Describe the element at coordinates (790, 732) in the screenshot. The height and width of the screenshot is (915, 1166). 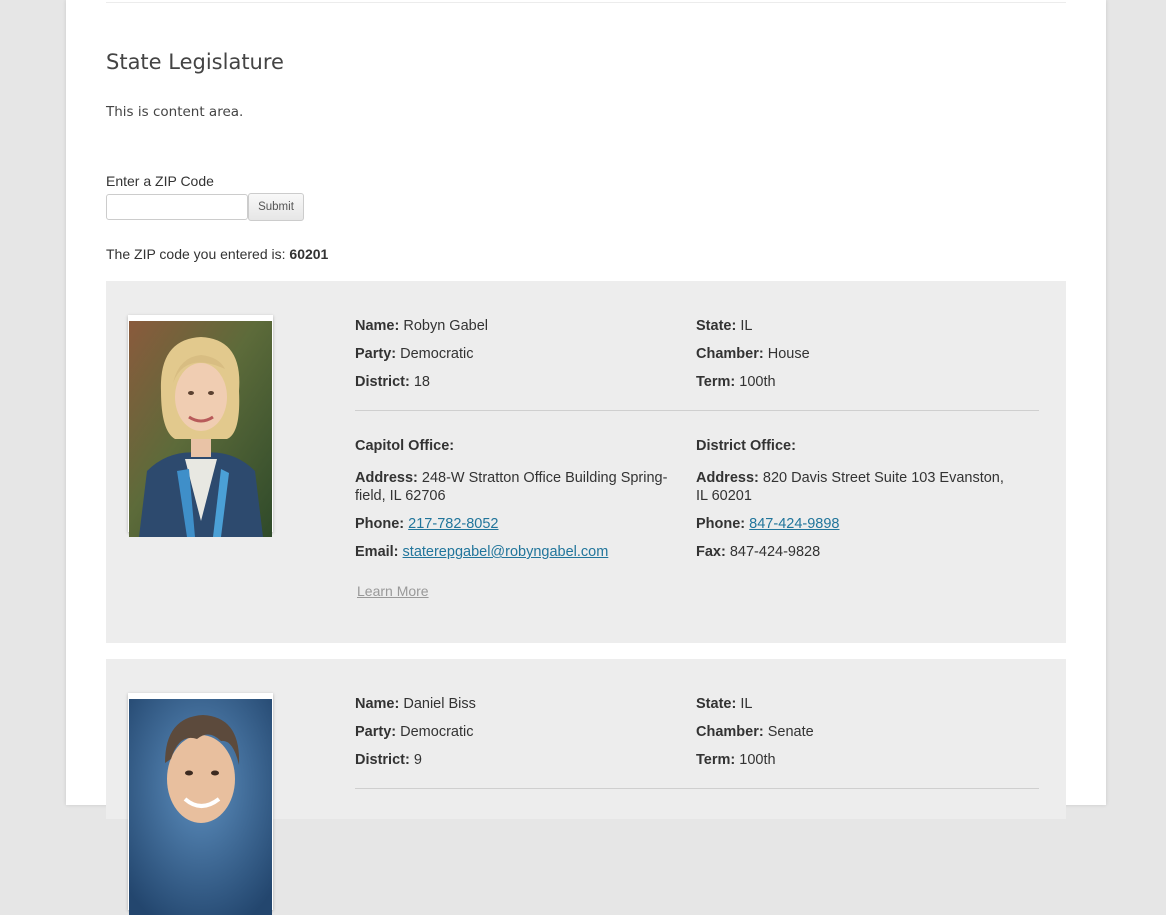
I see `chamber-value: Senate` at that location.